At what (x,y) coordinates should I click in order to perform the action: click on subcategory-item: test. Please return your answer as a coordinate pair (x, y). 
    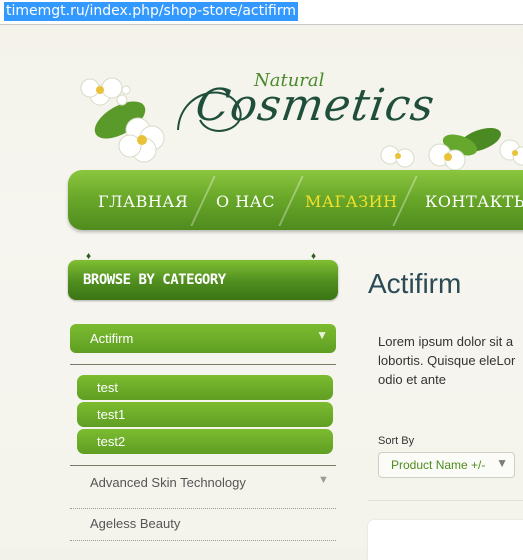
    Looking at the image, I should click on (205, 387).